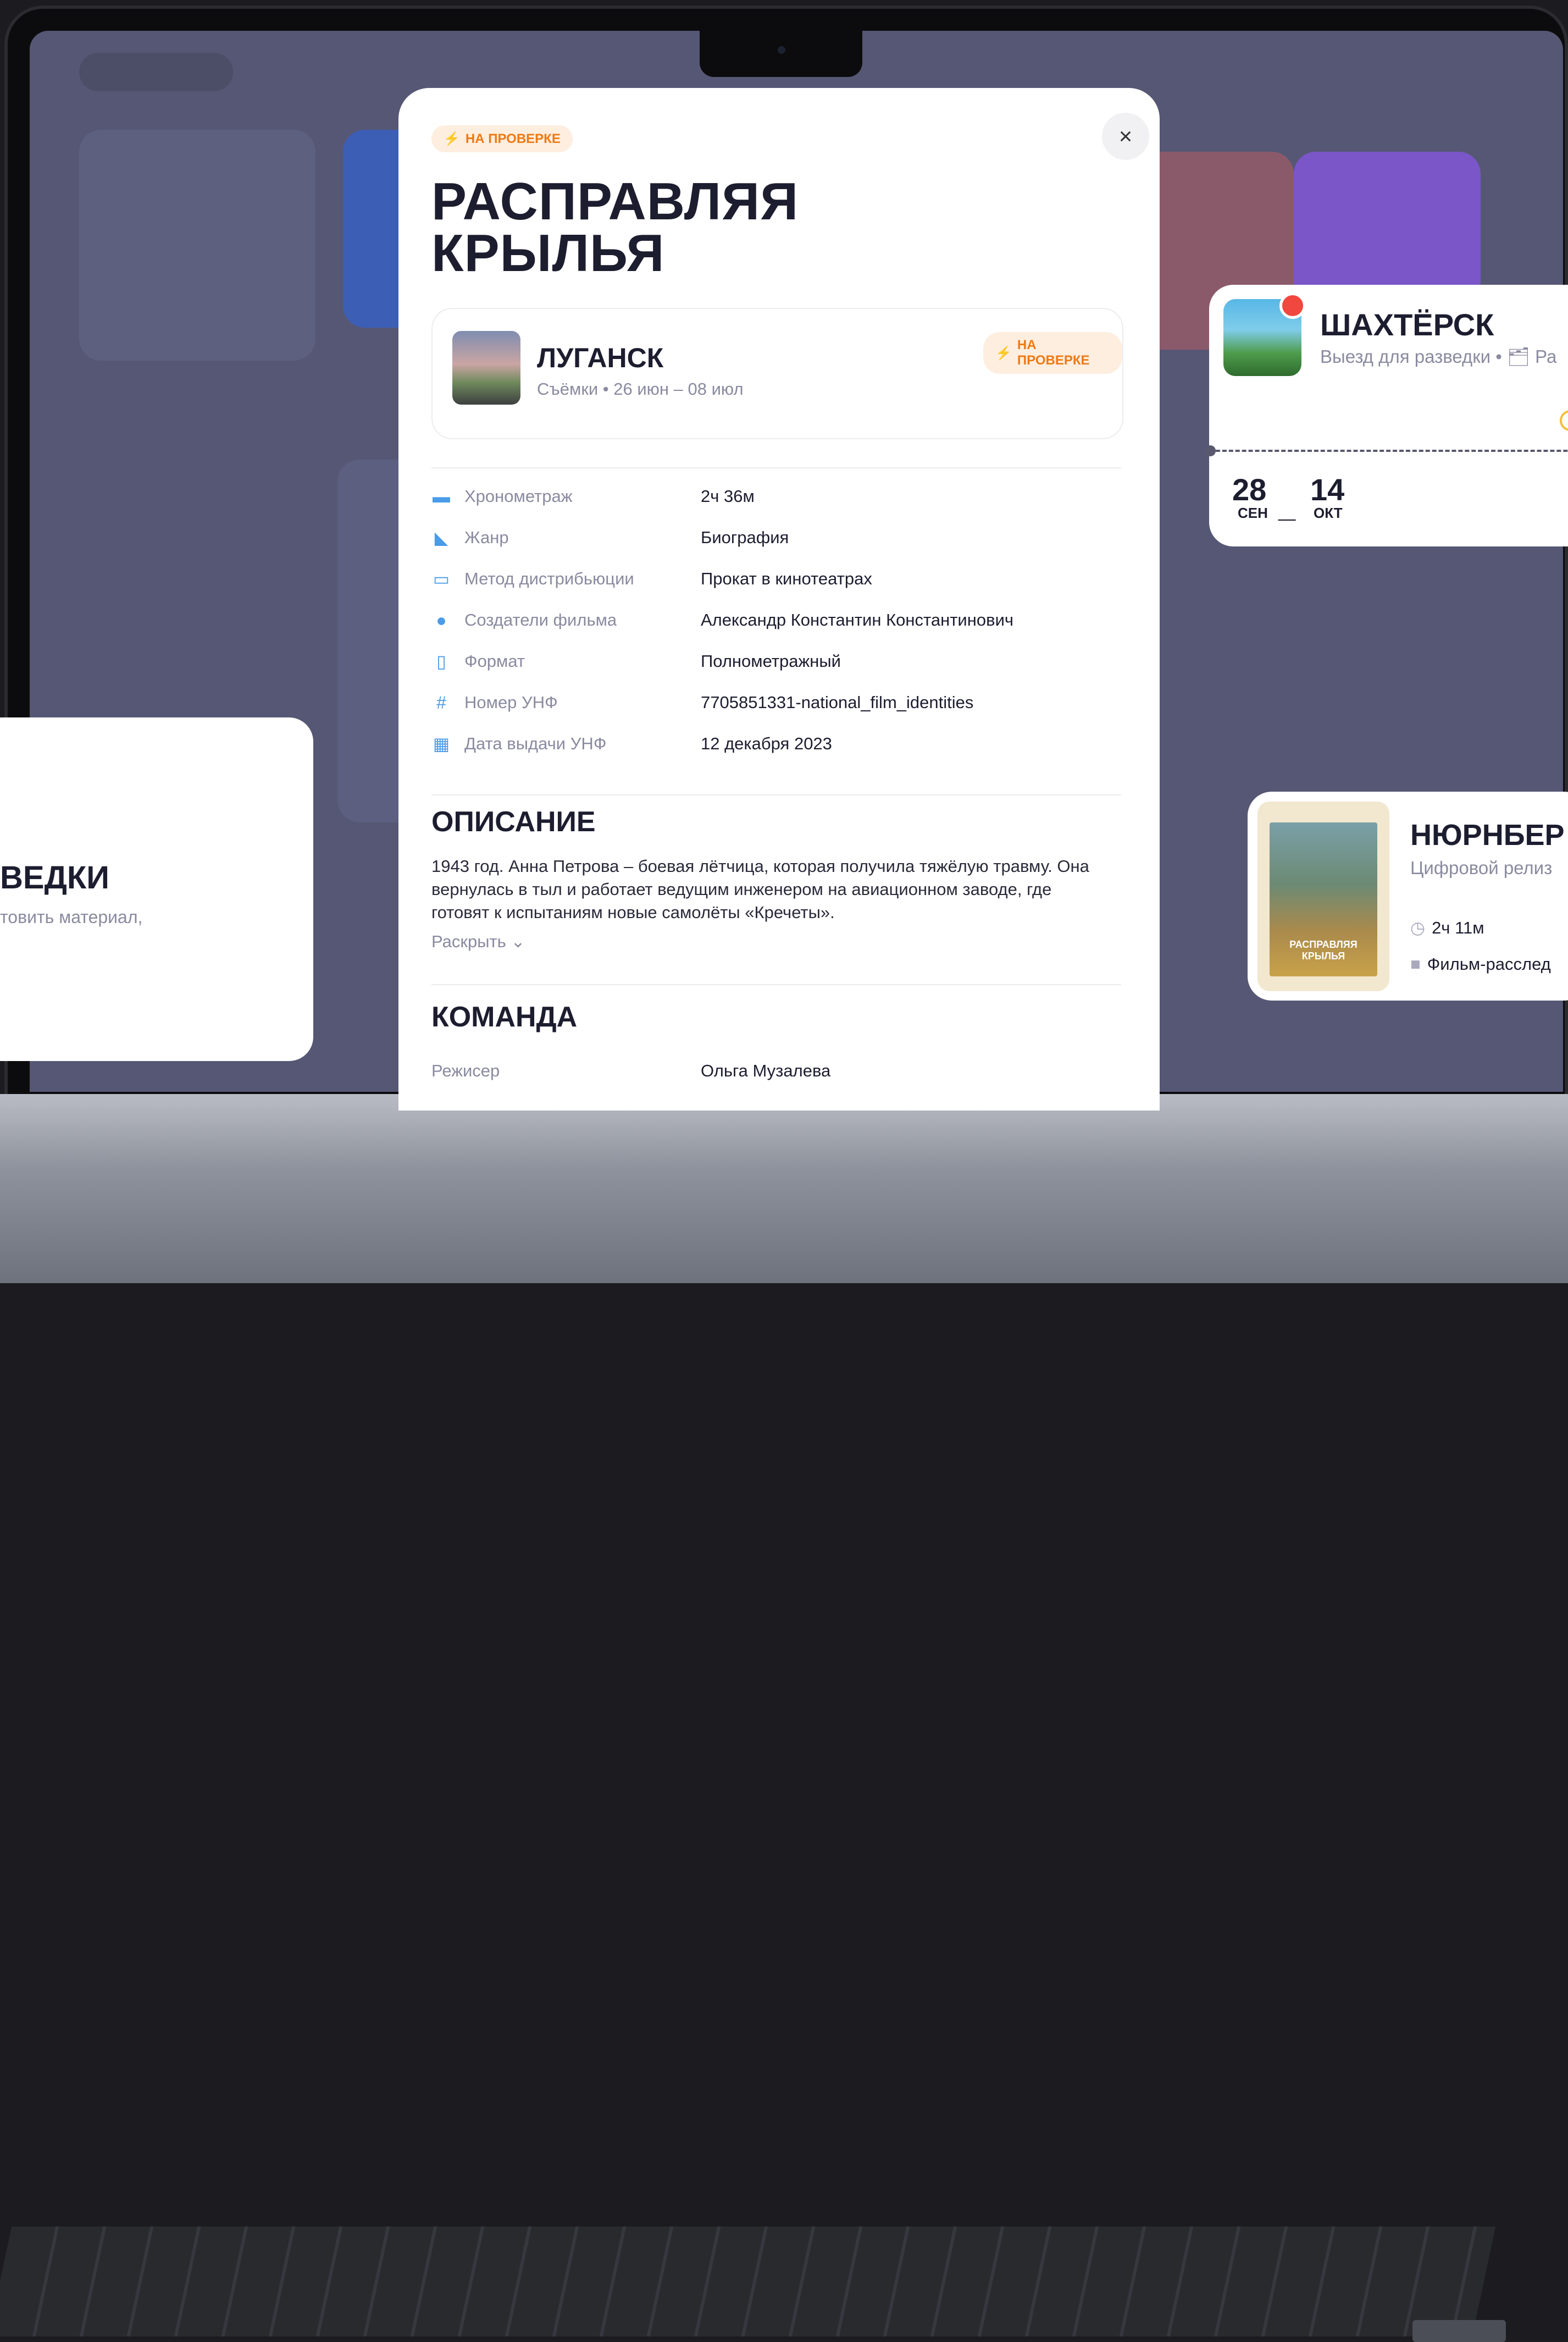 This screenshot has height=2342, width=1568. I want to click on close-icon: ×, so click(1126, 136).